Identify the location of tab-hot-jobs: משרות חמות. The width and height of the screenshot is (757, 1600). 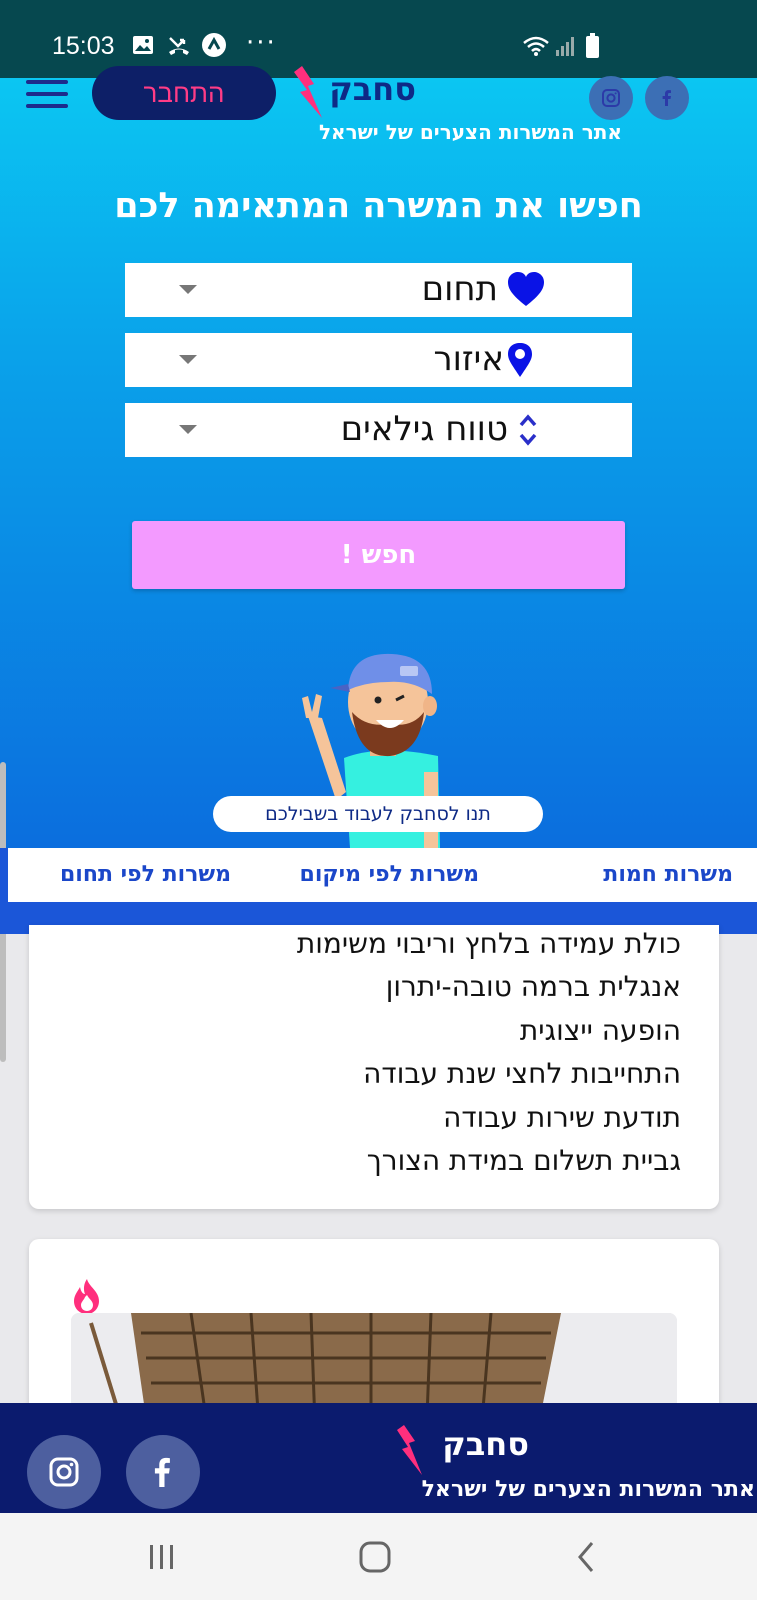
(668, 874).